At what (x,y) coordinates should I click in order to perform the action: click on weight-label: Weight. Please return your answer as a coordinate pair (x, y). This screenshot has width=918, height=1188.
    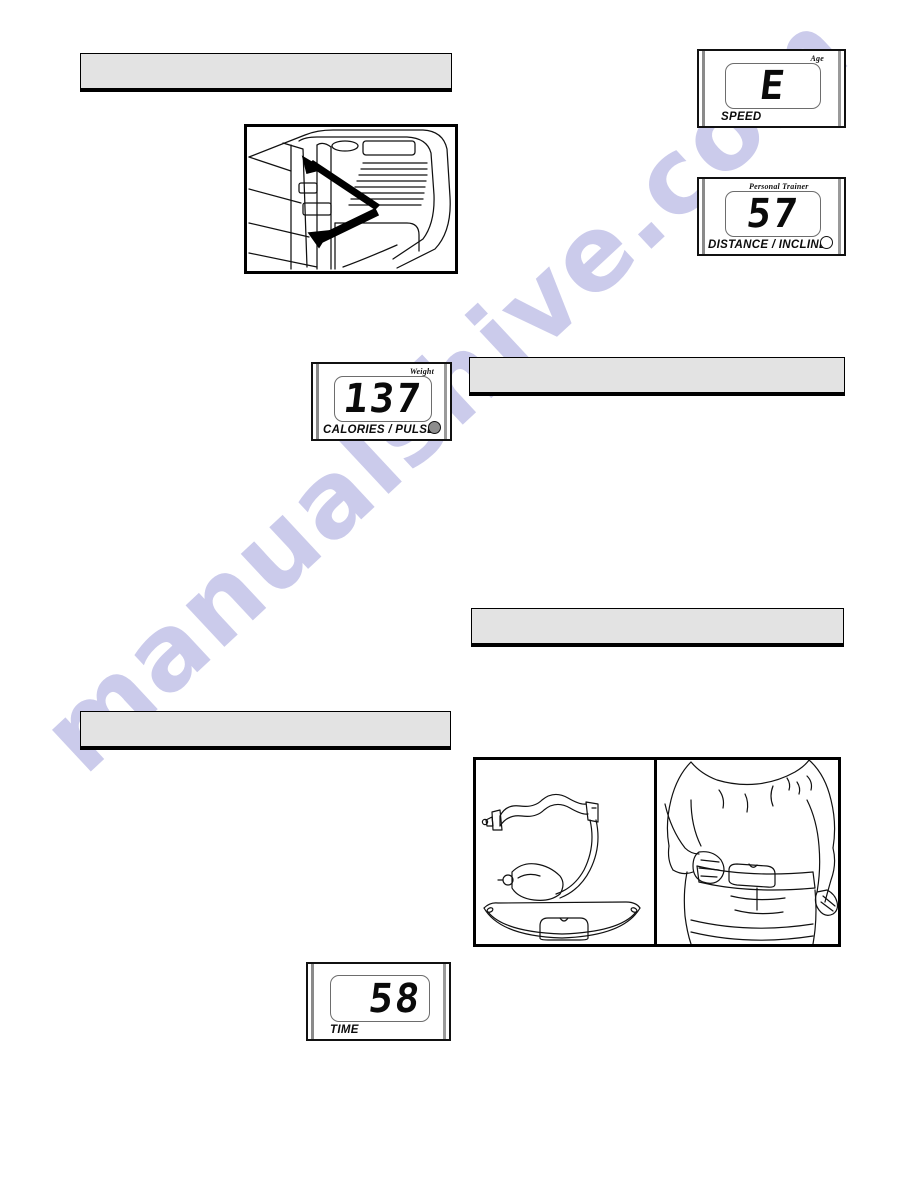
    Looking at the image, I should click on (421, 371).